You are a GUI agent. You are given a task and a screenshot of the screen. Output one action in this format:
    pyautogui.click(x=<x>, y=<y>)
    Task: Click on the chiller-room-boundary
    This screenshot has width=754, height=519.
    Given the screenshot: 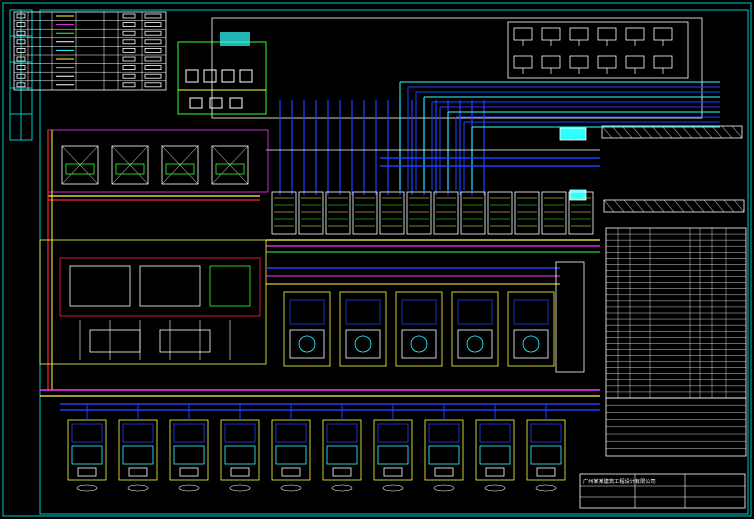 What is the action you would take?
    pyautogui.click(x=158, y=161)
    